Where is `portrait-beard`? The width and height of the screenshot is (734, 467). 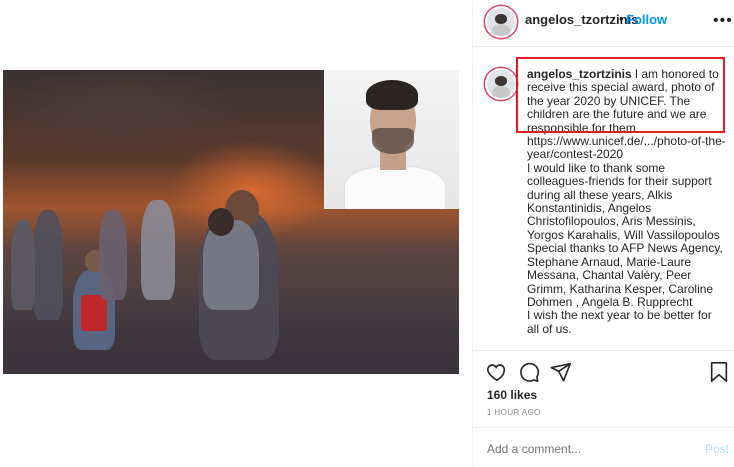
portrait-beard is located at coordinates (393, 141).